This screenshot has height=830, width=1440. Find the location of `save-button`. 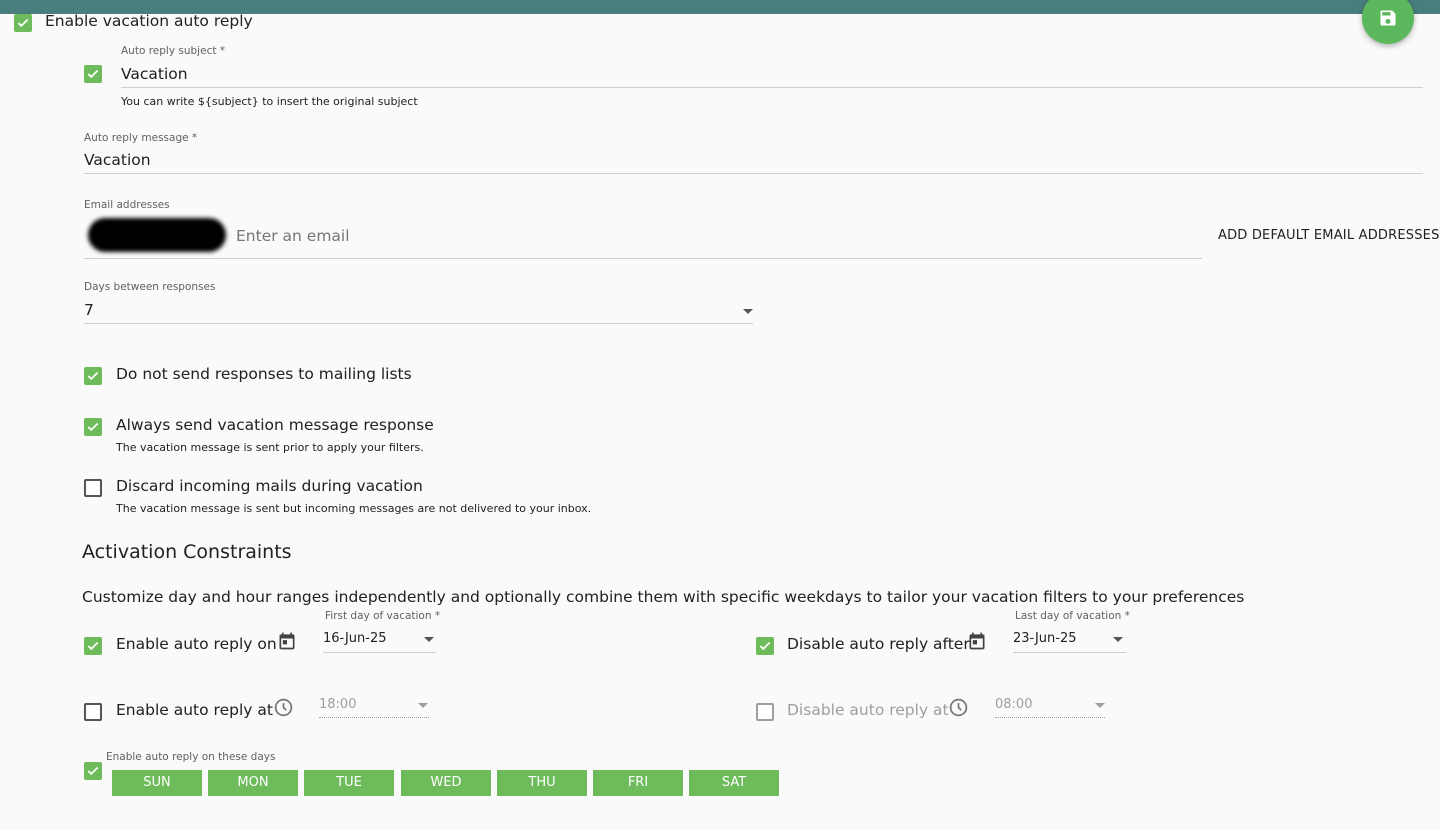

save-button is located at coordinates (1388, 22).